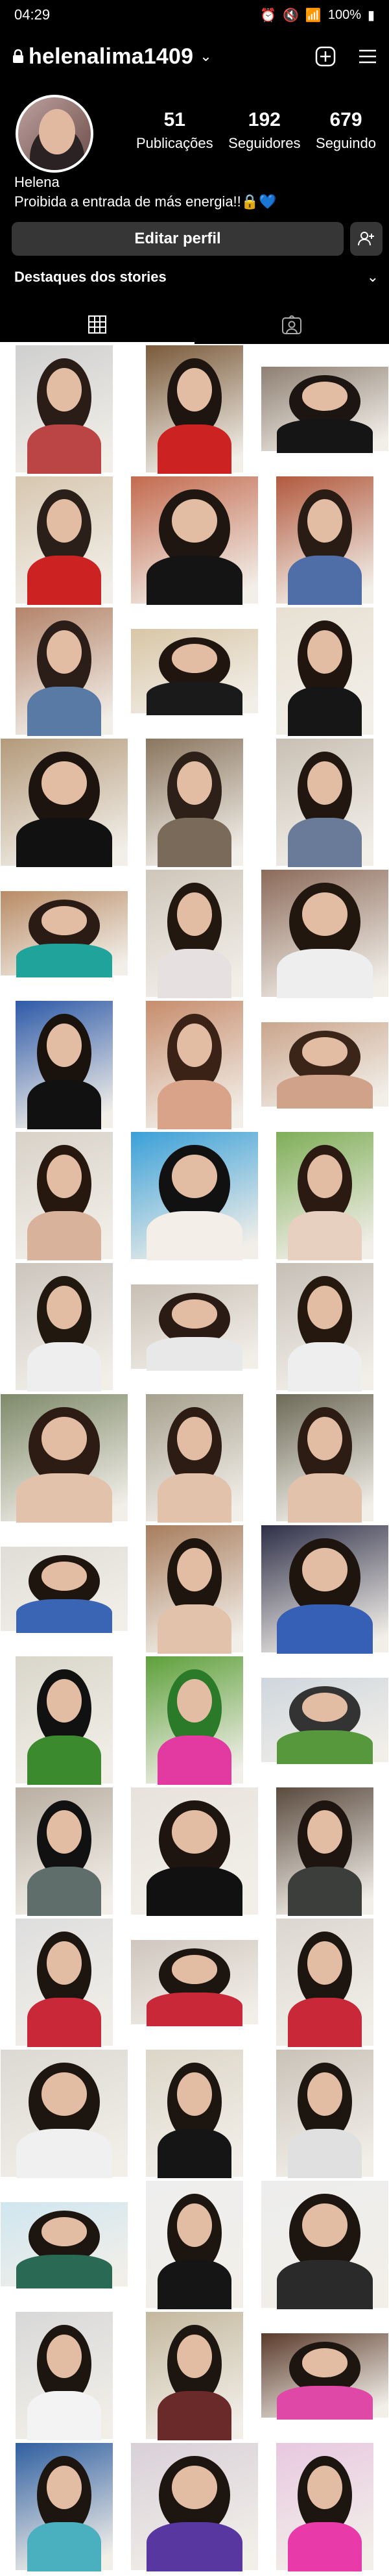 The width and height of the screenshot is (389, 2576). Describe the element at coordinates (178, 239) in the screenshot. I see `edit-profile-button: Editar perfil` at that location.